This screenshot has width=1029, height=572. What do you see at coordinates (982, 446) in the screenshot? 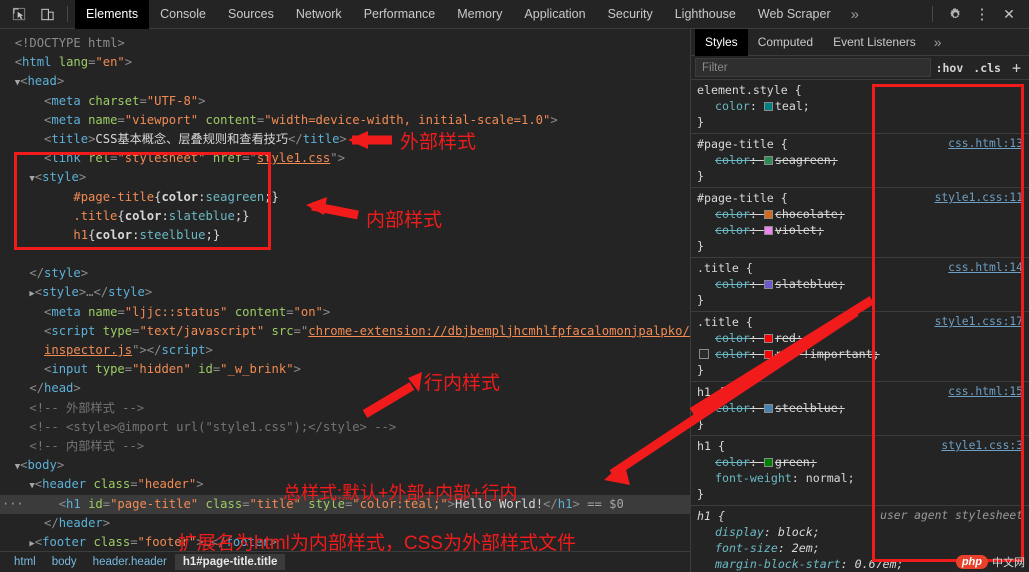
I see `rule-origin-link: style1.css:3` at bounding box center [982, 446].